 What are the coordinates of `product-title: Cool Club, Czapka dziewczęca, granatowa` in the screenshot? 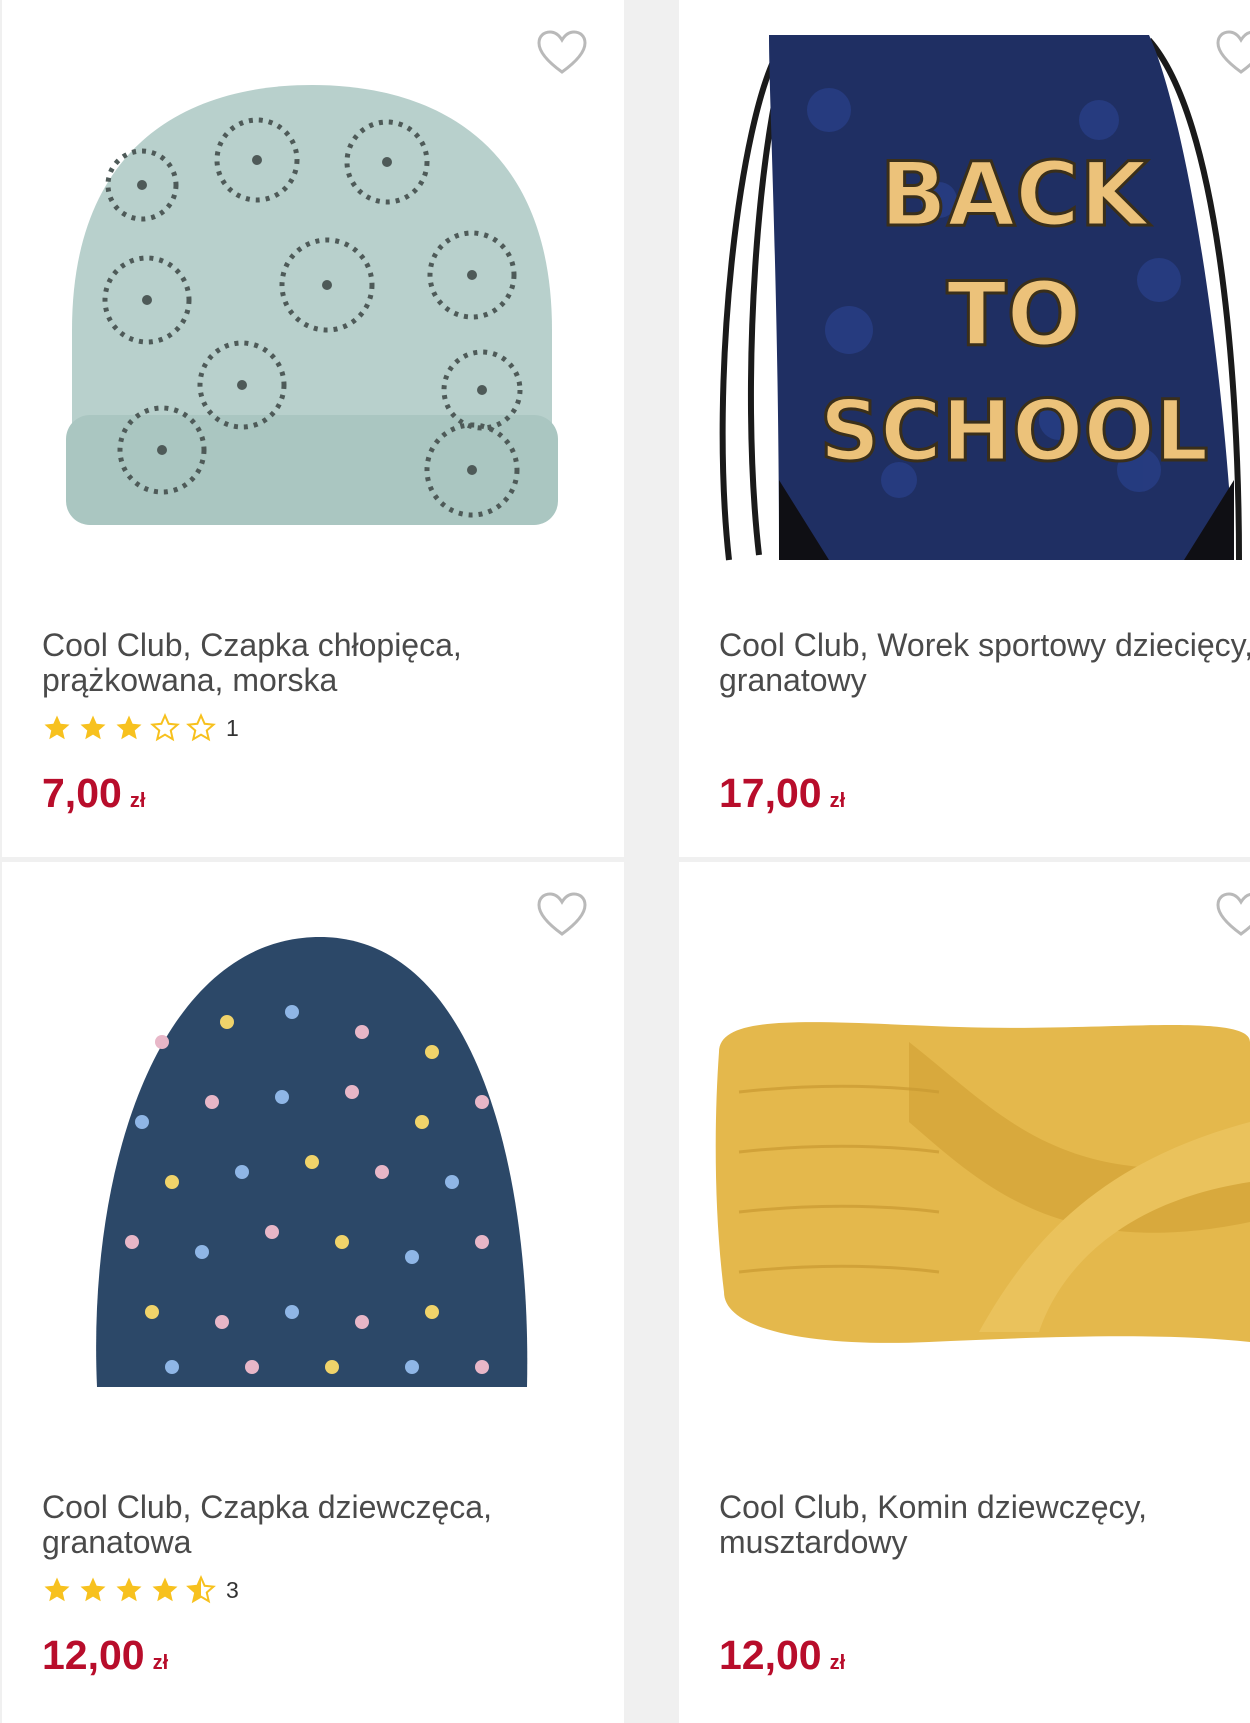 It's located at (312, 1525).